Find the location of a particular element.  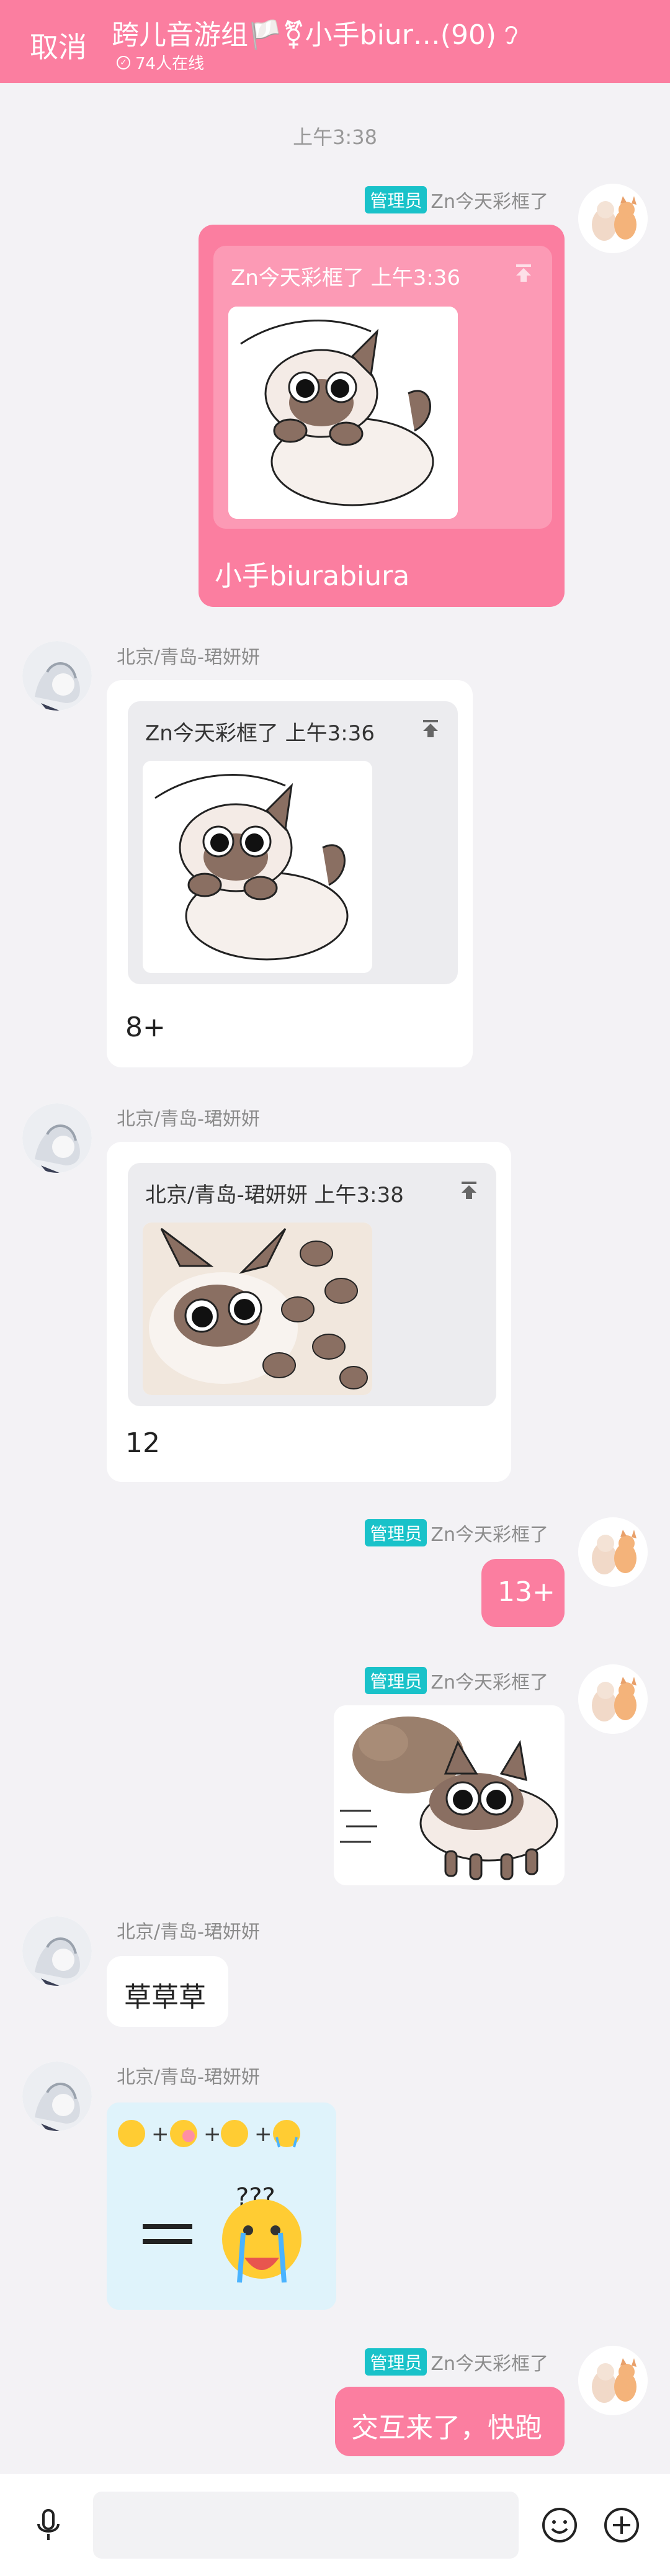

message-input is located at coordinates (306, 2525).